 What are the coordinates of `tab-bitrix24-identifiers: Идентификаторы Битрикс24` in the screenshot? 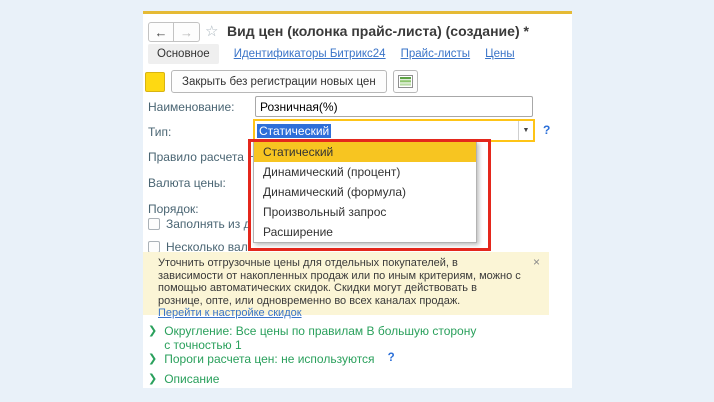 It's located at (310, 54).